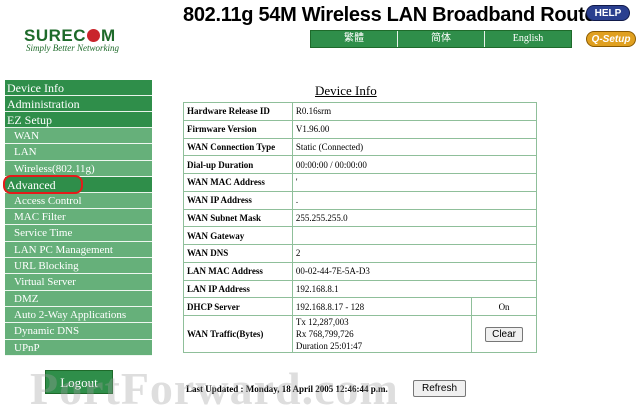 Image resolution: width=640 pixels, height=413 pixels. I want to click on help-button: HELP, so click(608, 13).